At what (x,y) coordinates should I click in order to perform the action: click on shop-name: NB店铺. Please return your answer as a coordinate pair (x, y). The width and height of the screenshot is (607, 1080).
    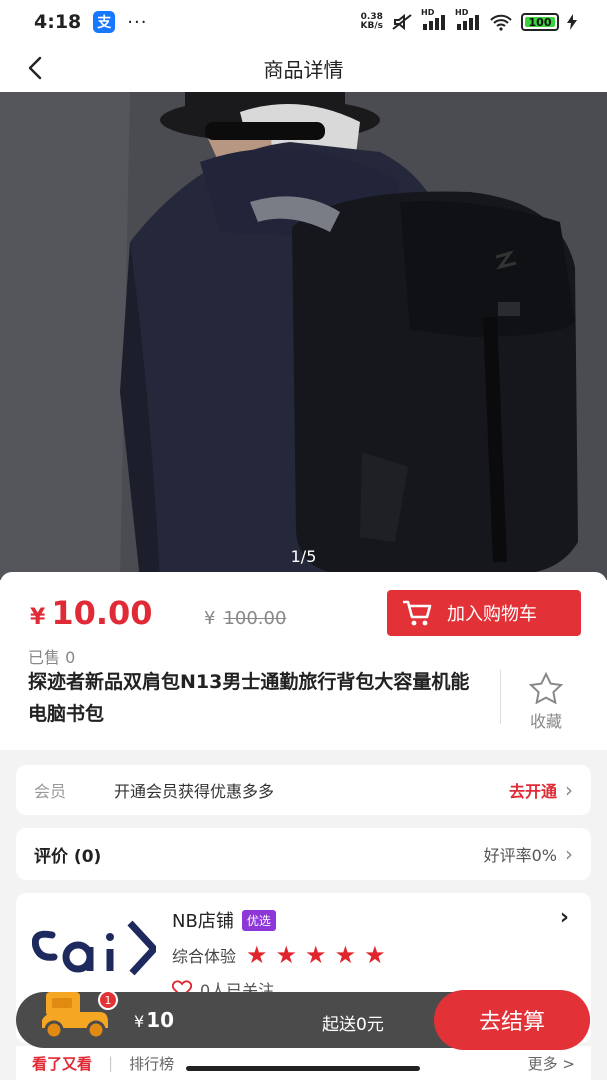
    Looking at the image, I should click on (203, 921).